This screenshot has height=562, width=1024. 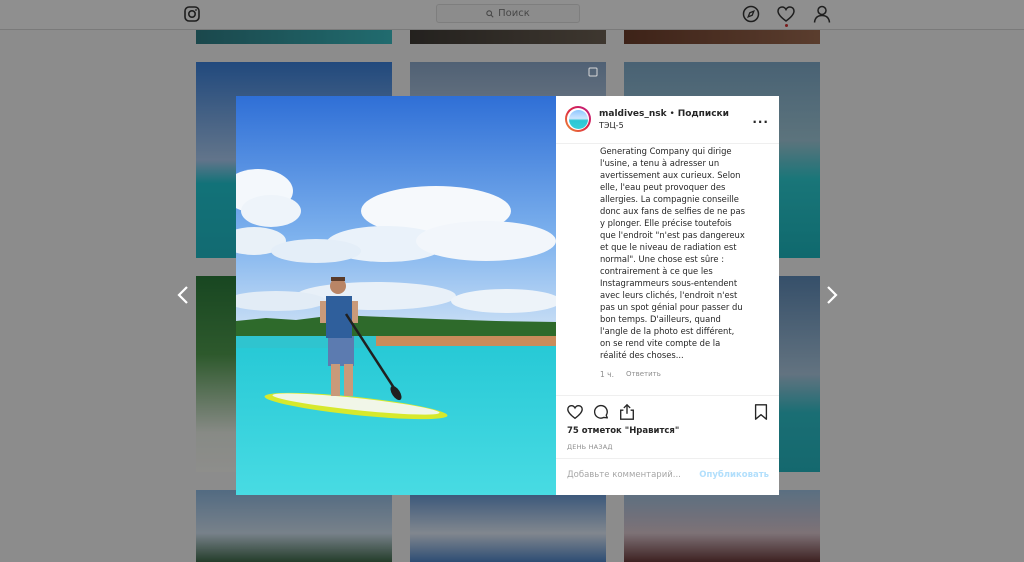 What do you see at coordinates (656, 271) in the screenshot?
I see `caption-line: contrairement à ce que les` at bounding box center [656, 271].